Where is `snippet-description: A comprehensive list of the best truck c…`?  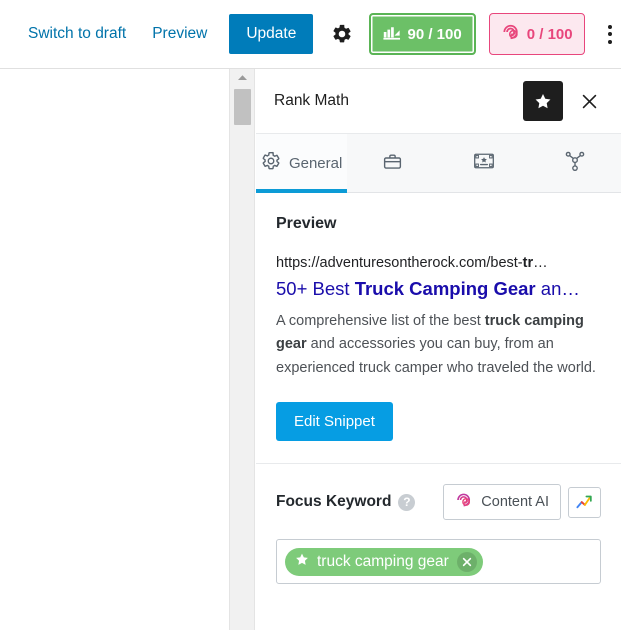
snippet-description: A comprehensive list of the best truck c… is located at coordinates (438, 345).